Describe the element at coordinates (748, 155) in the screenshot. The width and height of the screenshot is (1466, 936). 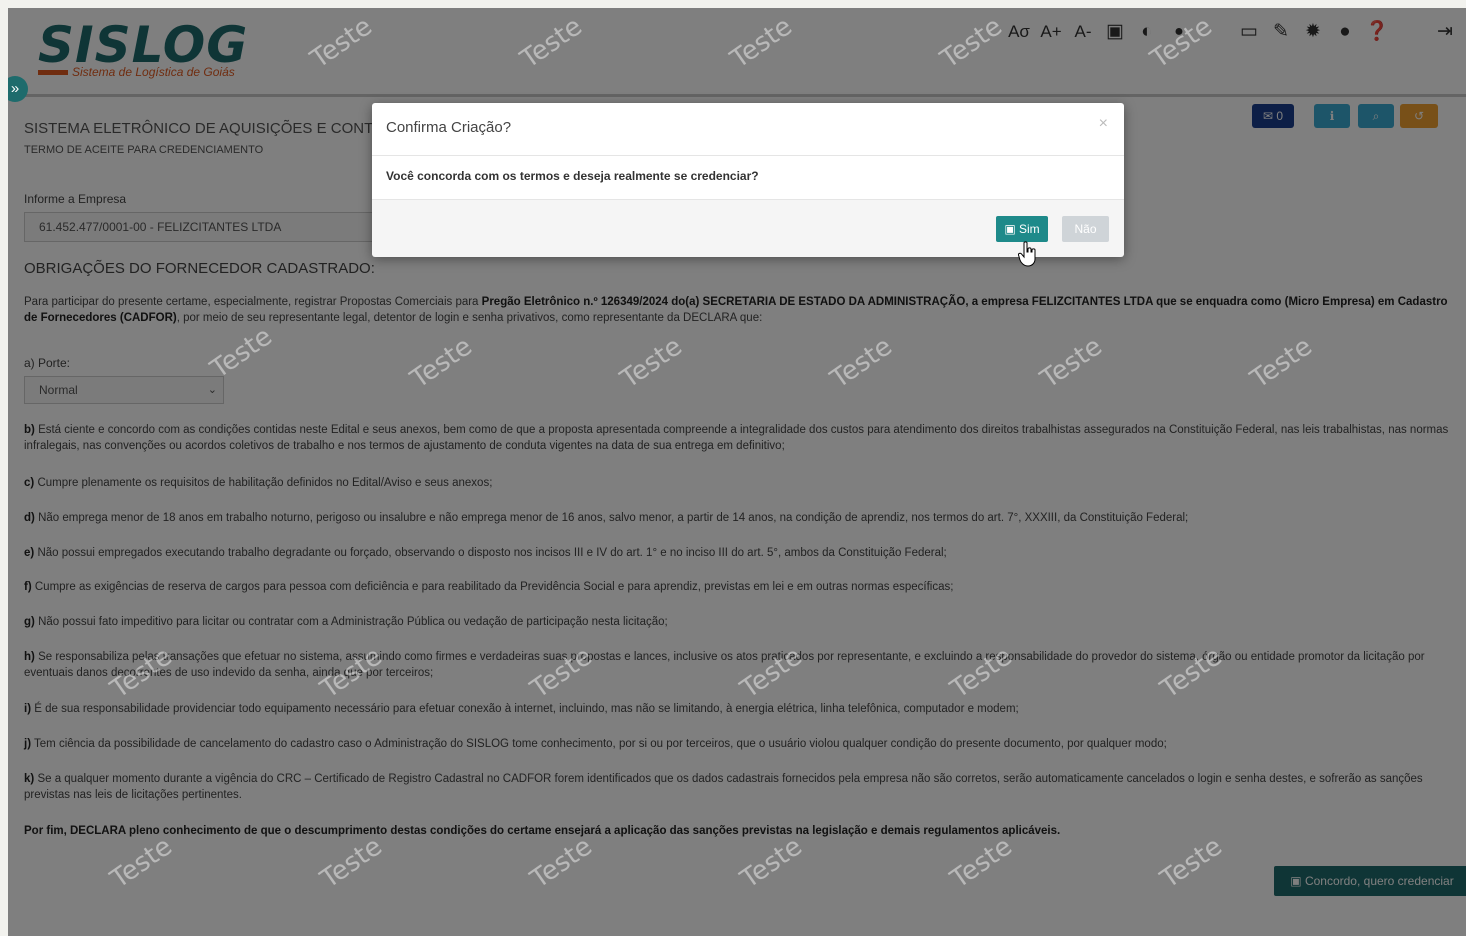
I see `dialog-divider` at that location.